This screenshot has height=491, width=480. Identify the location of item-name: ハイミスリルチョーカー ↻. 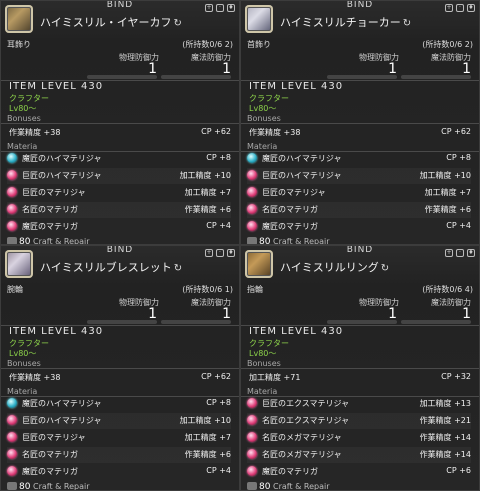
(345, 22).